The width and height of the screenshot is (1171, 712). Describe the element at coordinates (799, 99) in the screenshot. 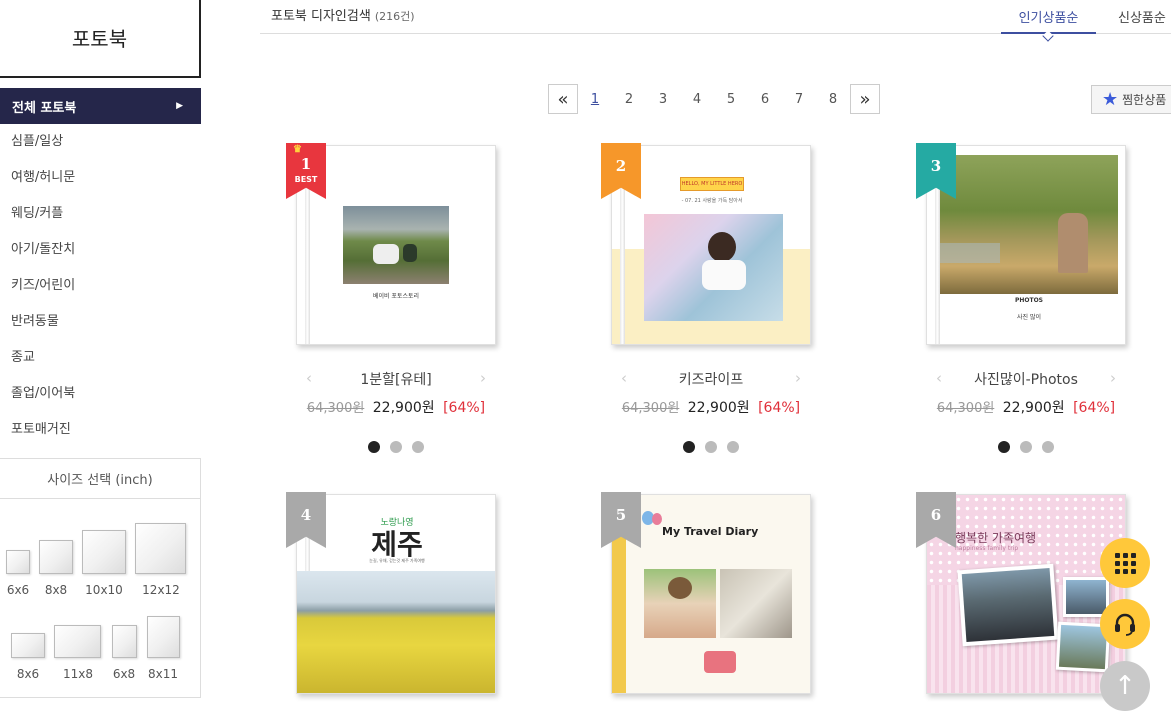

I see `page-number: 7` at that location.